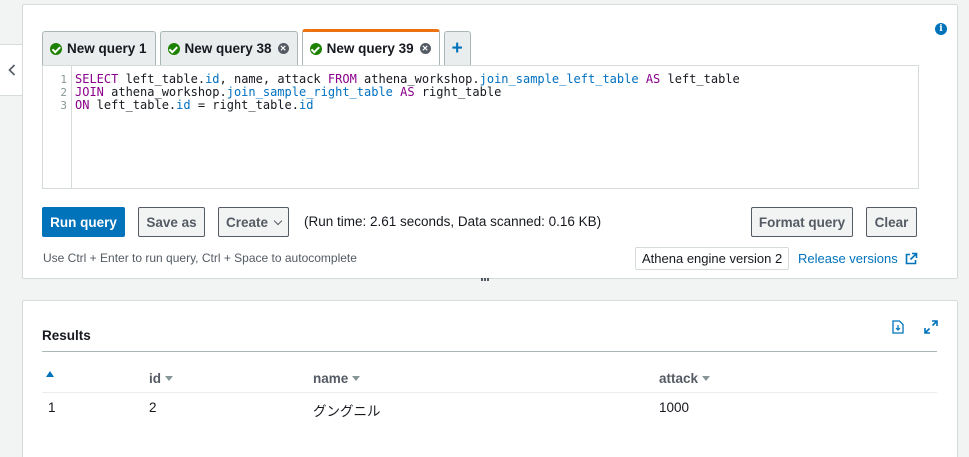 The height and width of the screenshot is (457, 969). Describe the element at coordinates (107, 48) in the screenshot. I see `tab-label: New query 1` at that location.